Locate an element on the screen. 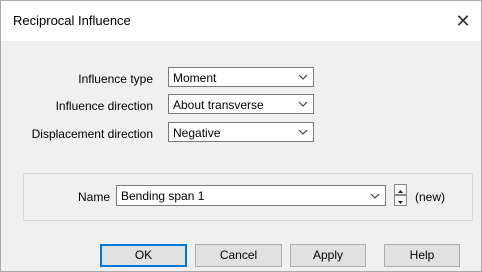  apply-button: Apply is located at coordinates (328, 255).